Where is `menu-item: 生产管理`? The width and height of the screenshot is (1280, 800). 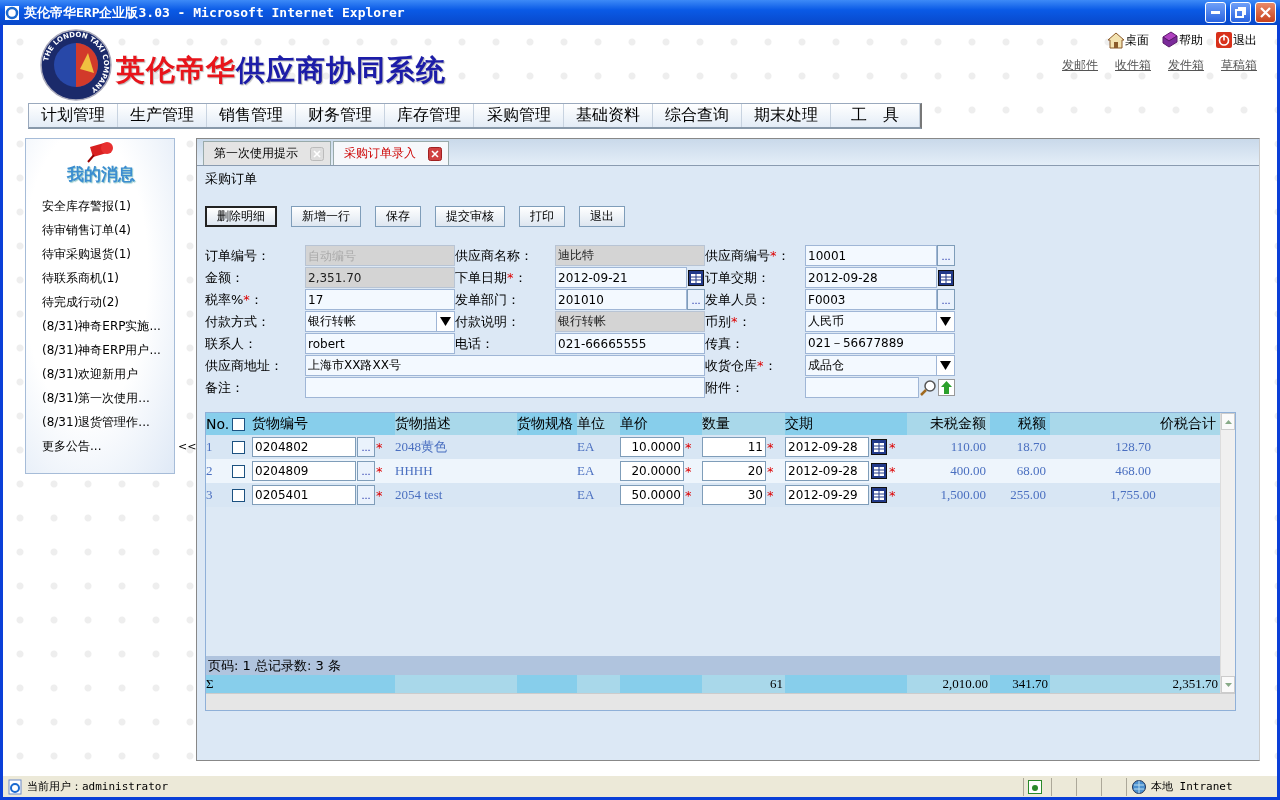 menu-item: 生产管理 is located at coordinates (163, 115).